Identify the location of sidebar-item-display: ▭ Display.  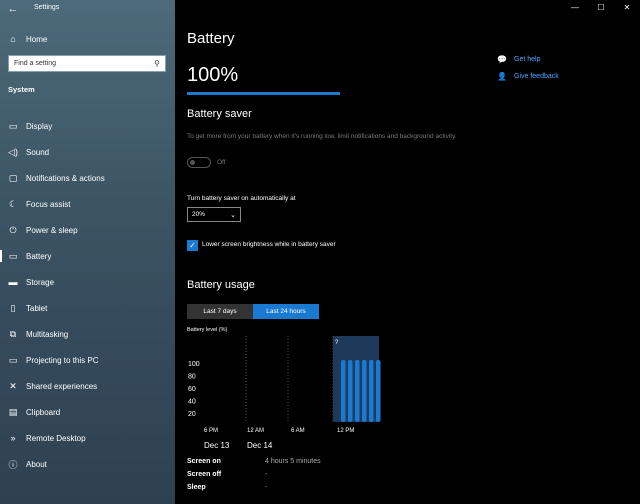
(87, 126).